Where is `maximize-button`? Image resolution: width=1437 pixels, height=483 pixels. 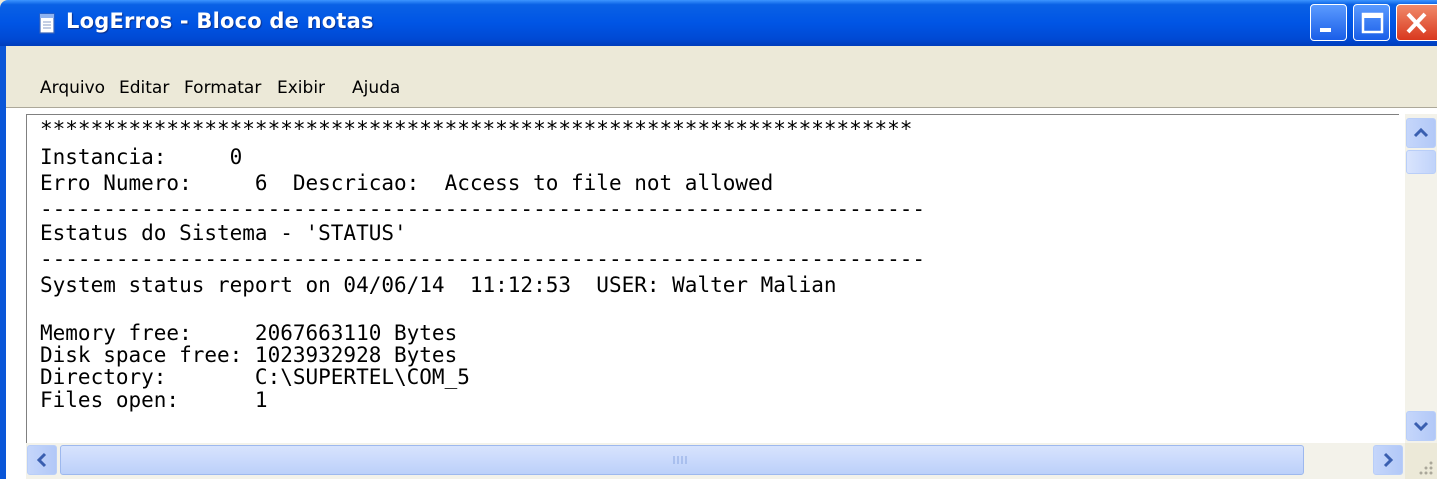 maximize-button is located at coordinates (1371, 22).